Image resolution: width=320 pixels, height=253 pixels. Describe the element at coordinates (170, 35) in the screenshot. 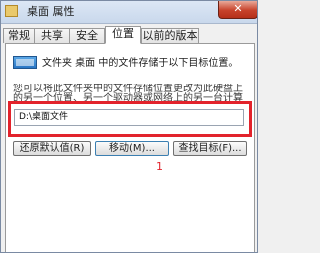

I see `tab-previous-versions: 以前的版本` at that location.